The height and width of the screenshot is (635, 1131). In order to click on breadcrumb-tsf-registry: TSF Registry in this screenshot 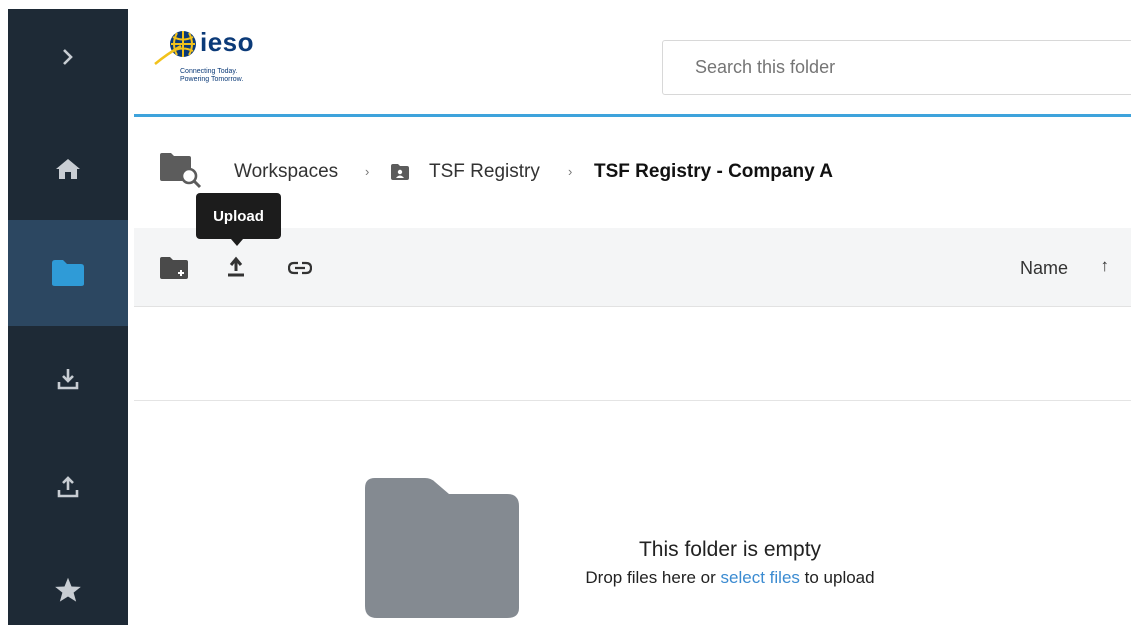, I will do `click(484, 172)`.